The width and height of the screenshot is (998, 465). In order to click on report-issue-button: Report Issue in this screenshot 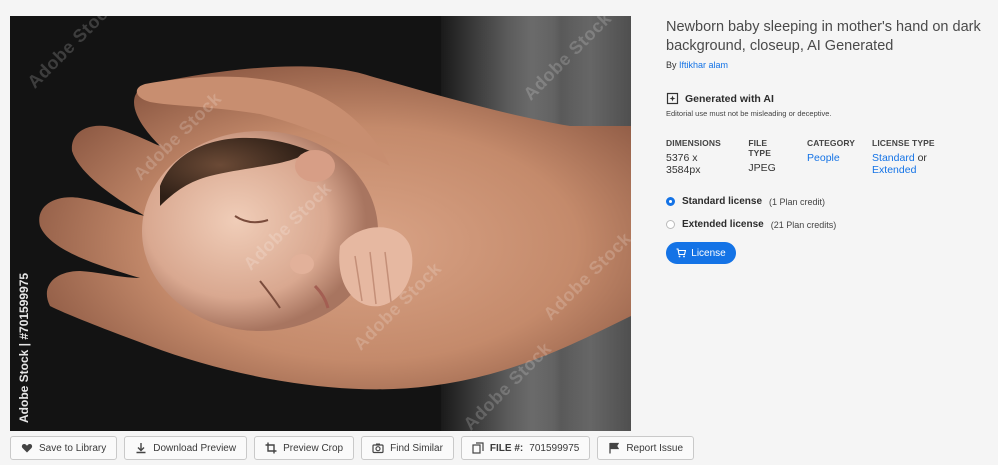, I will do `click(646, 448)`.